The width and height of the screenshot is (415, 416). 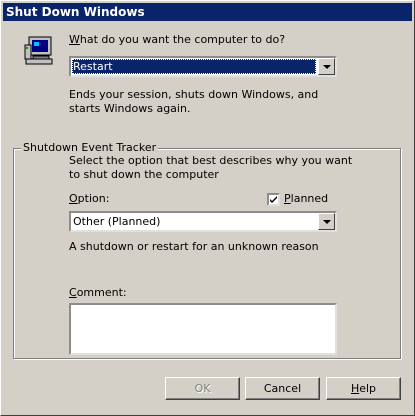 I want to click on comment-label-text: omment:, so click(x=101, y=292).